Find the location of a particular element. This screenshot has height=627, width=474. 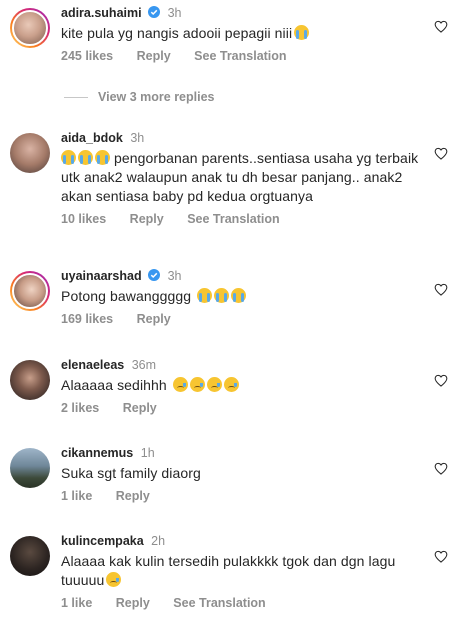

comment-username: aida_bdok is located at coordinates (92, 138).